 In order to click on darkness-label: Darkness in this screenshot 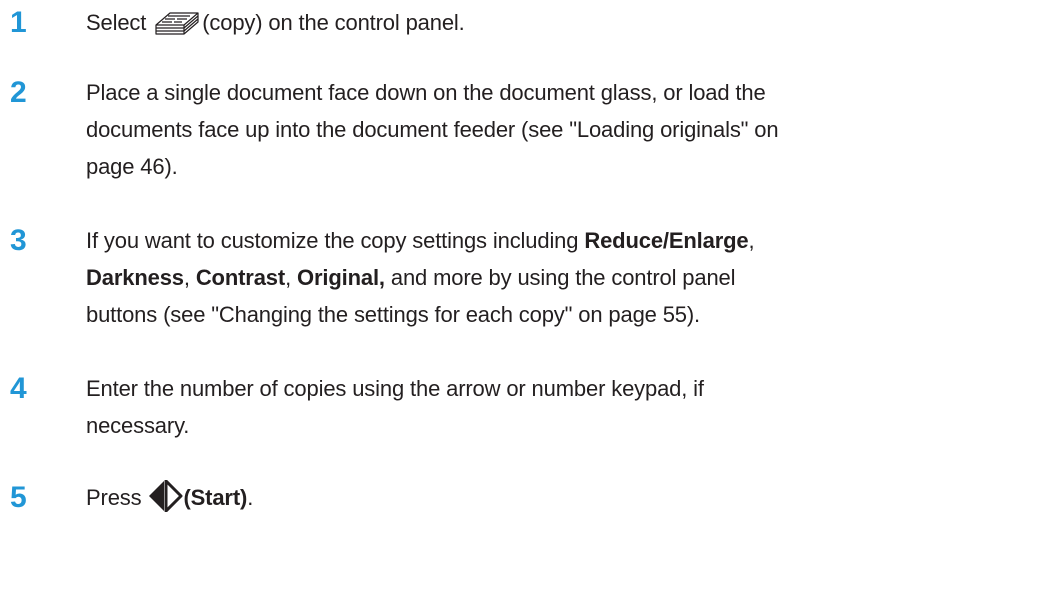, I will do `click(135, 277)`.